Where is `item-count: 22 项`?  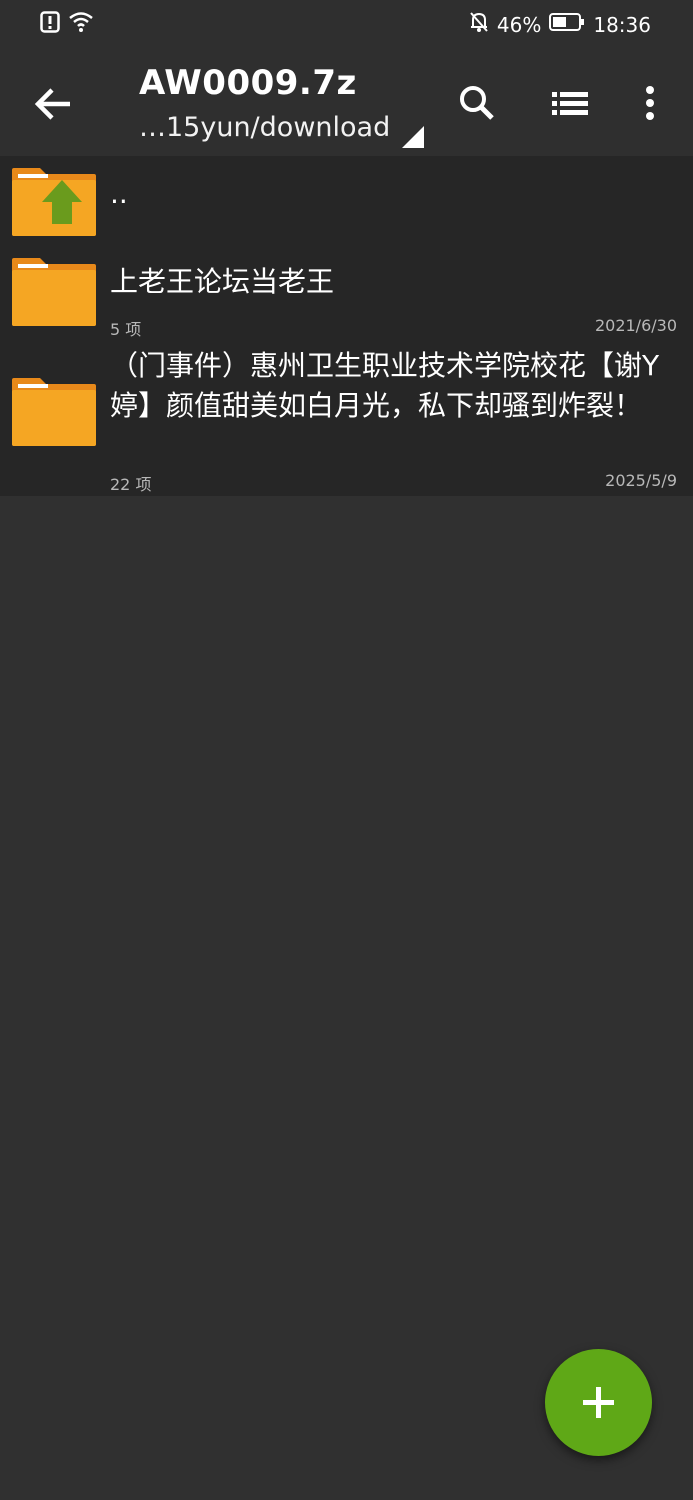 item-count: 22 项 is located at coordinates (131, 484).